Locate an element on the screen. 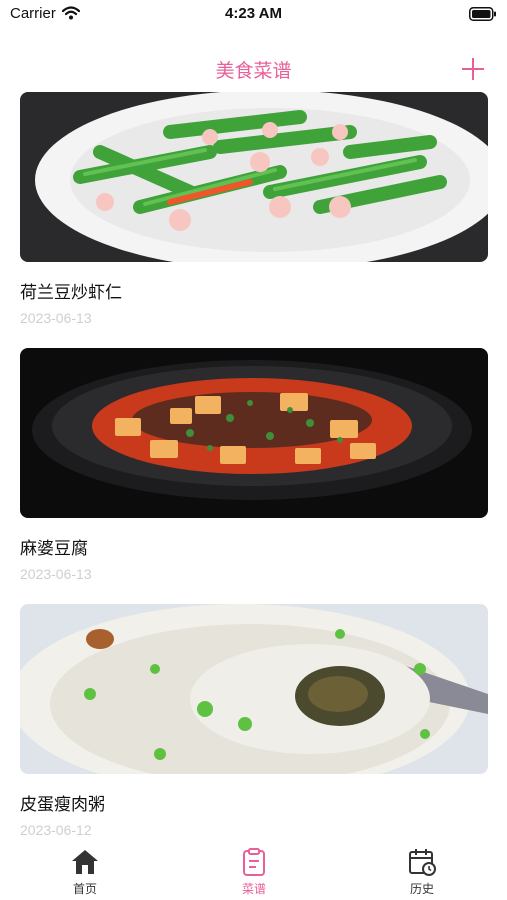 The image size is (507, 900). history-calendar-icon is located at coordinates (422, 862).